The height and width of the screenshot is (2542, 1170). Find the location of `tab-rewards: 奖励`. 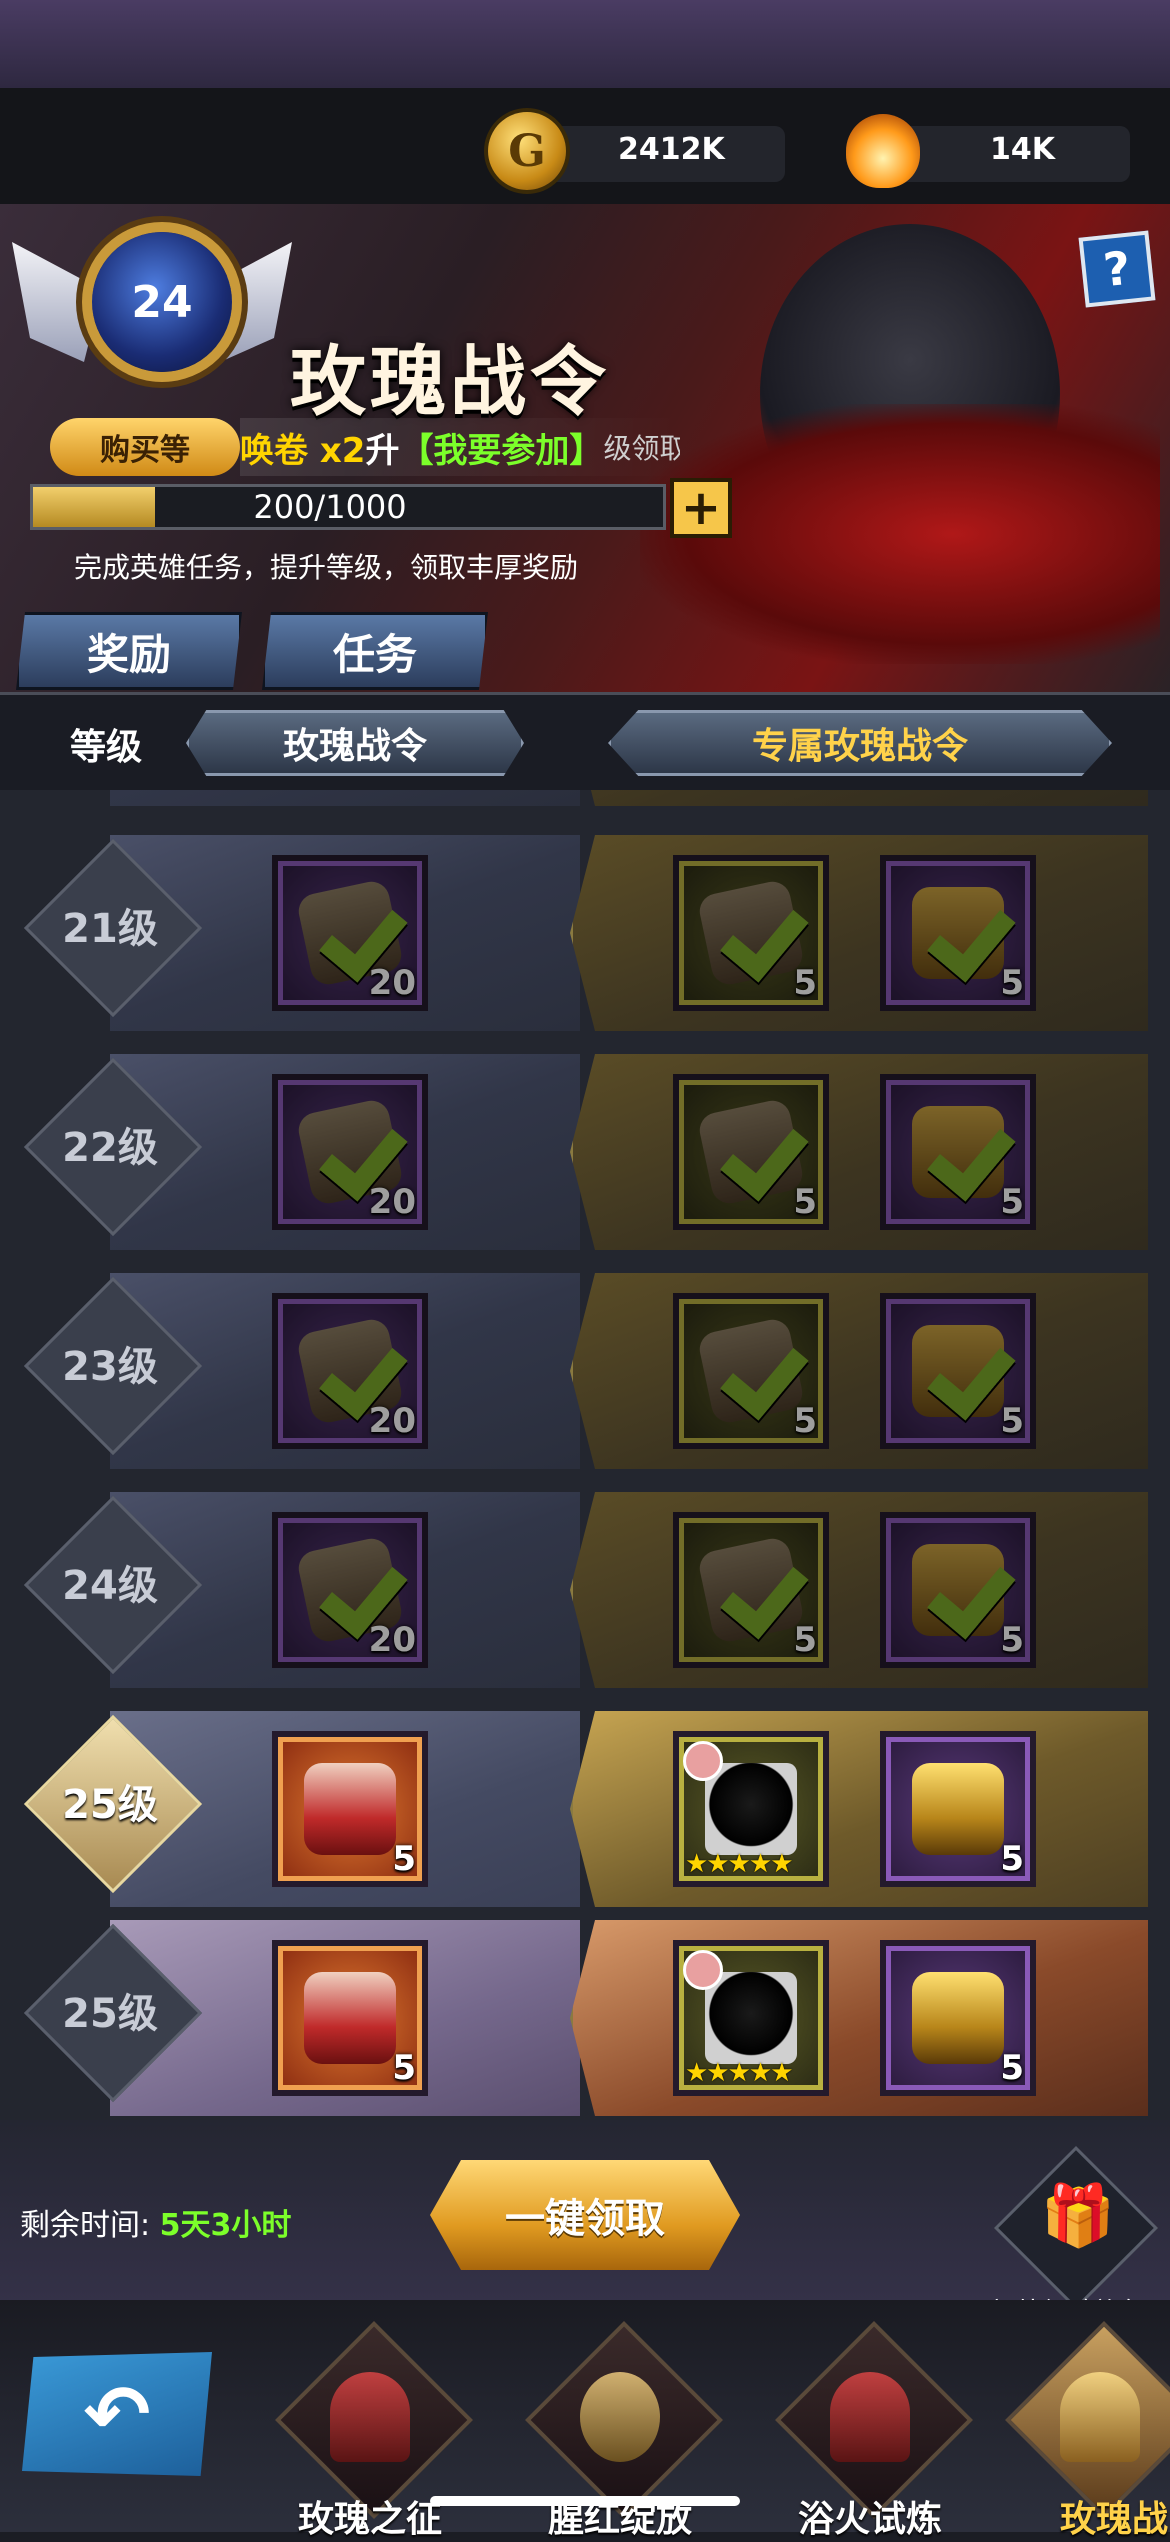

tab-rewards: 奖励 is located at coordinates (129, 651).